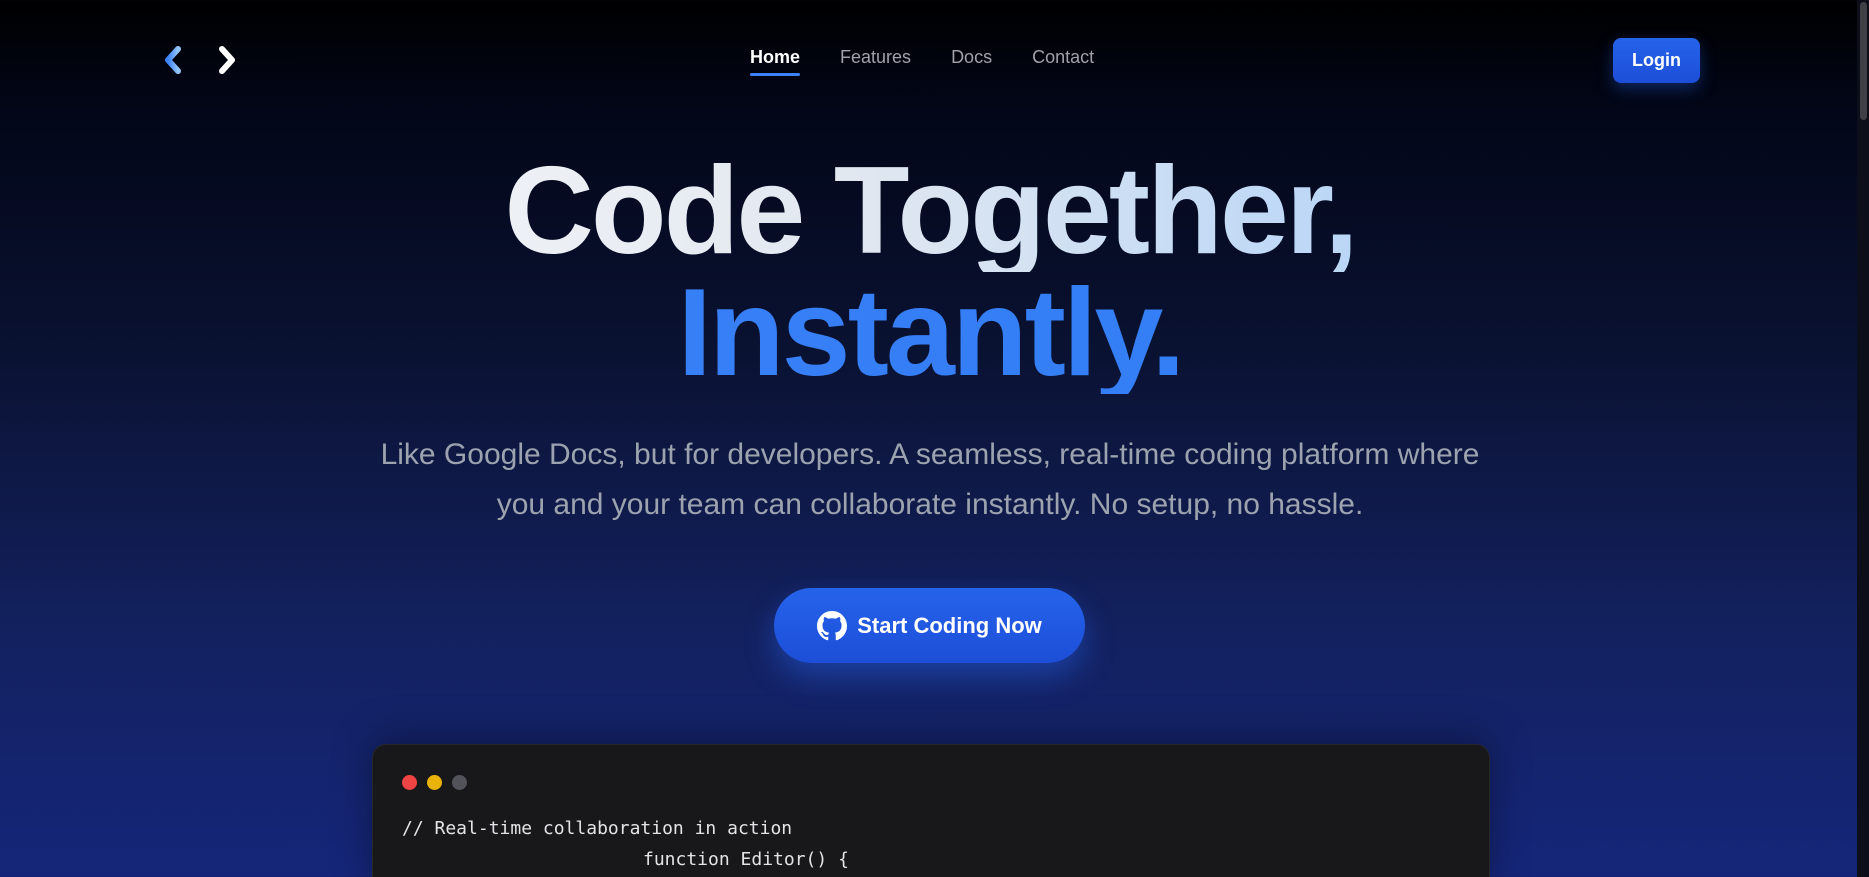 This screenshot has height=877, width=1869. Describe the element at coordinates (875, 60) in the screenshot. I see `nav-link-features: Features` at that location.